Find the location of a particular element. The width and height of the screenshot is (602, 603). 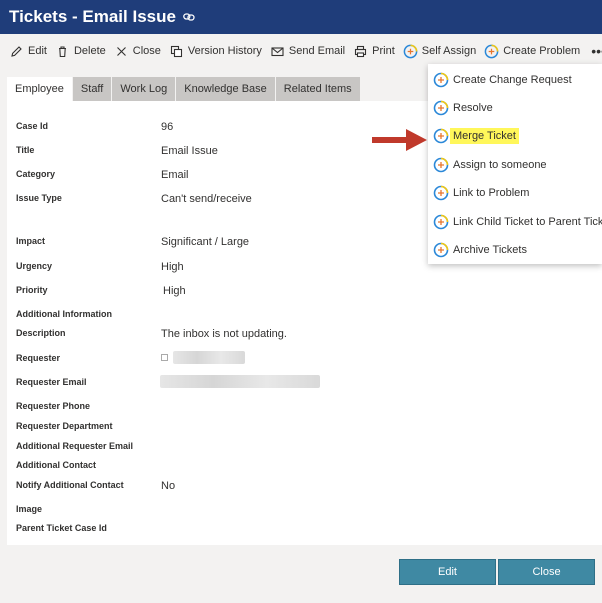

self-assign-button: Self Assign is located at coordinates (440, 51).